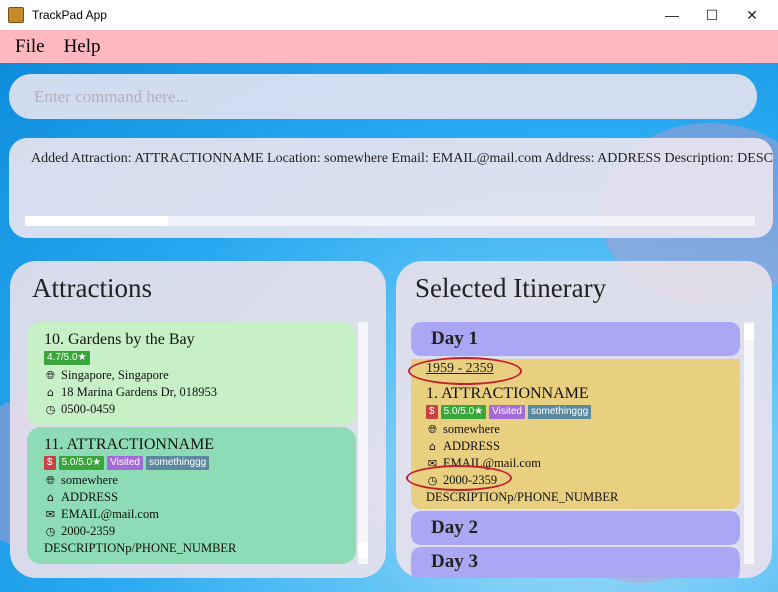 This screenshot has height=592, width=778. What do you see at coordinates (129, 444) in the screenshot?
I see `attraction-name: 11. ATTRACTIONNAME` at bounding box center [129, 444].